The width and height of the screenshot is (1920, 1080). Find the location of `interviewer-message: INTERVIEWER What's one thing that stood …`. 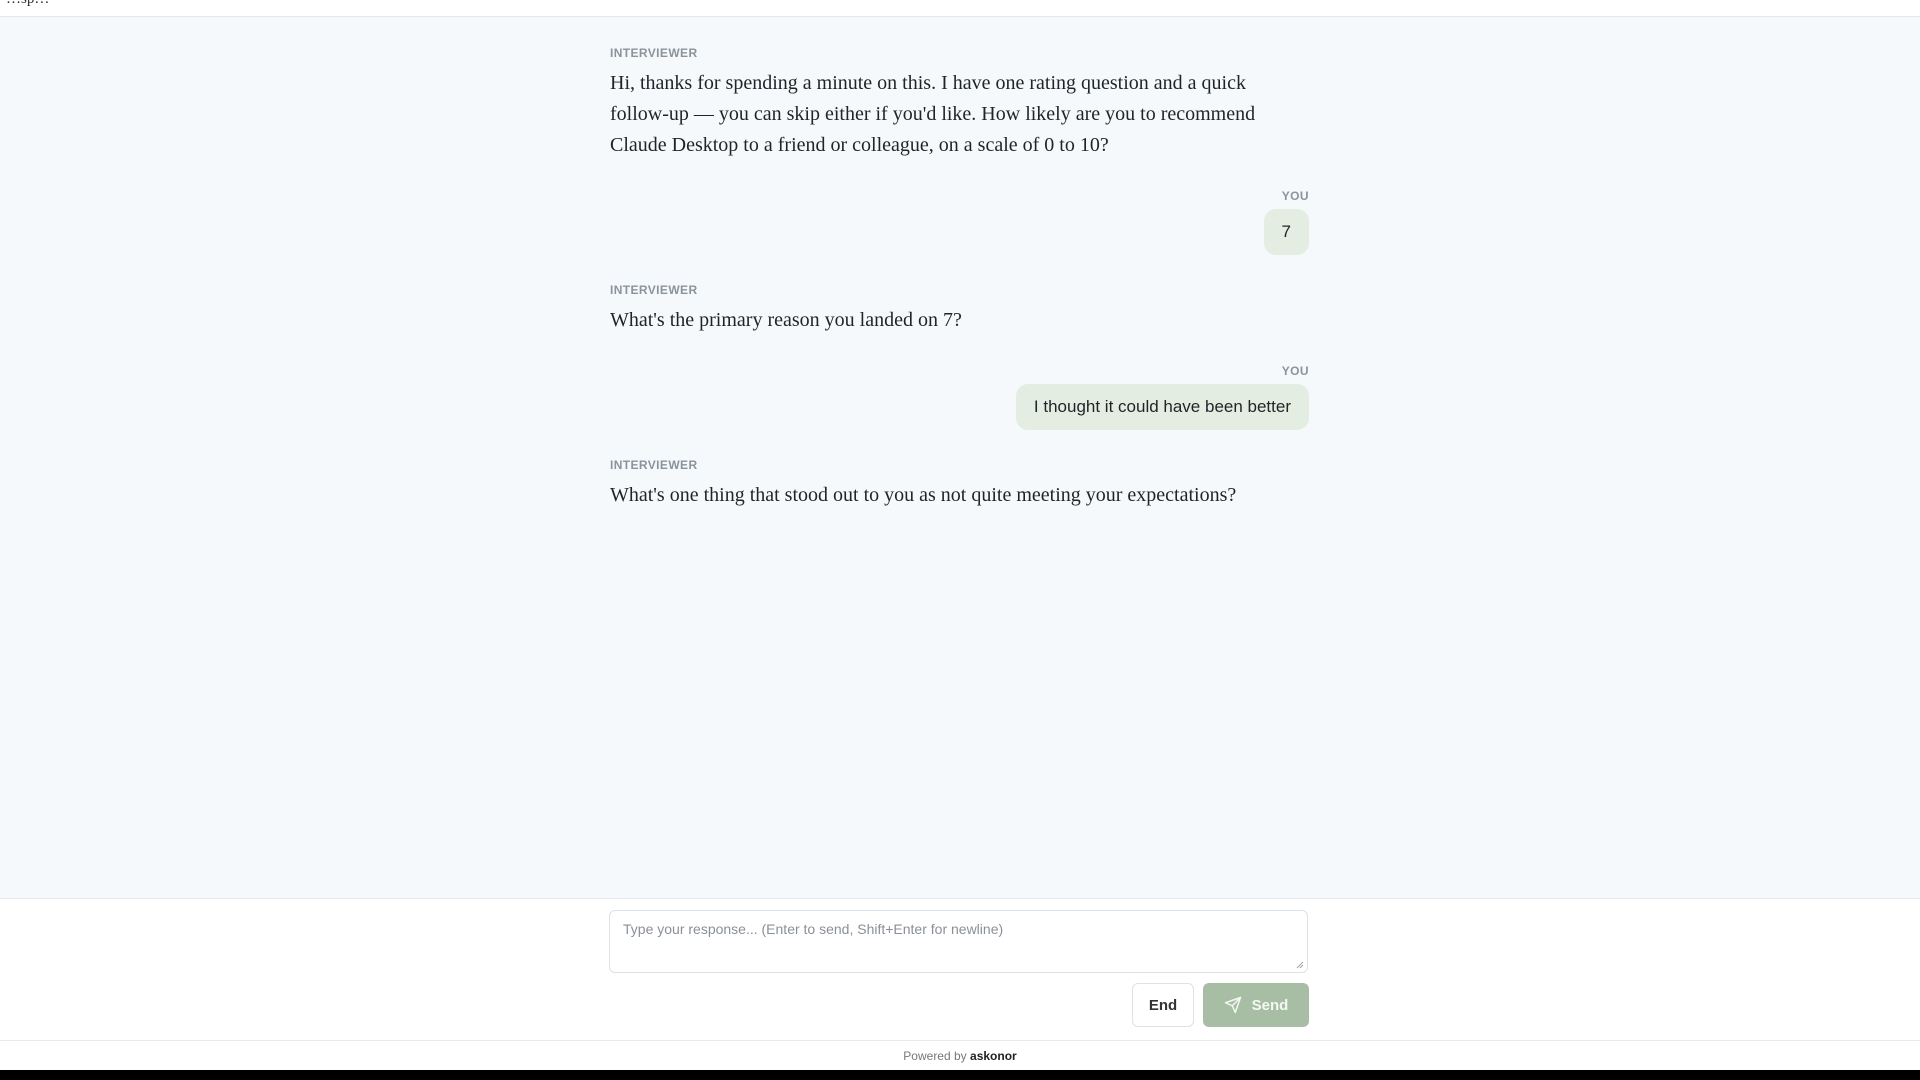

interviewer-message: INTERVIEWER What's one thing that stood … is located at coordinates (959, 484).